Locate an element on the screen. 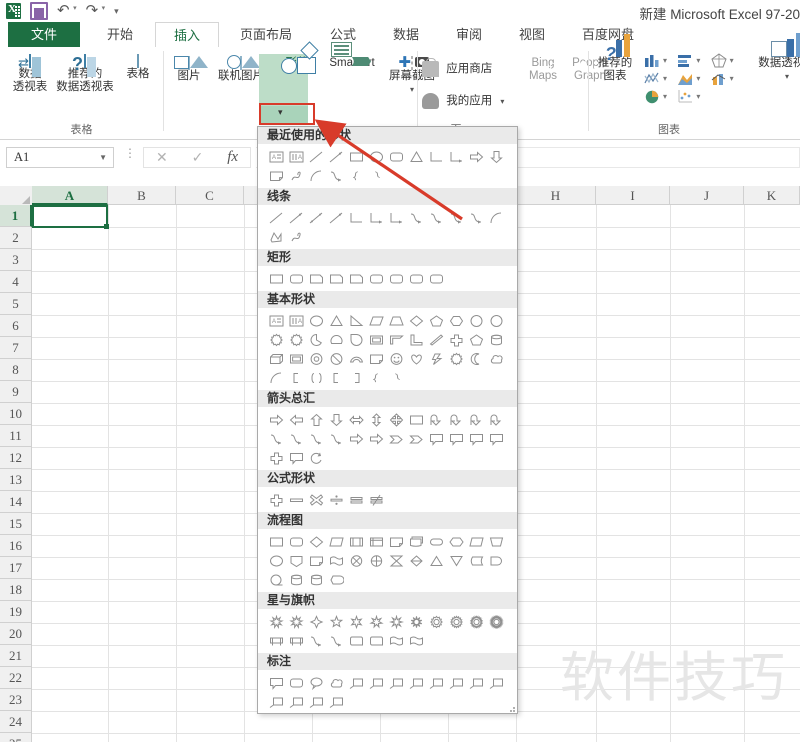 Image resolution: width=800 pixels, height=742 pixels. shape-curved-down-ribbon is located at coordinates (336, 640).